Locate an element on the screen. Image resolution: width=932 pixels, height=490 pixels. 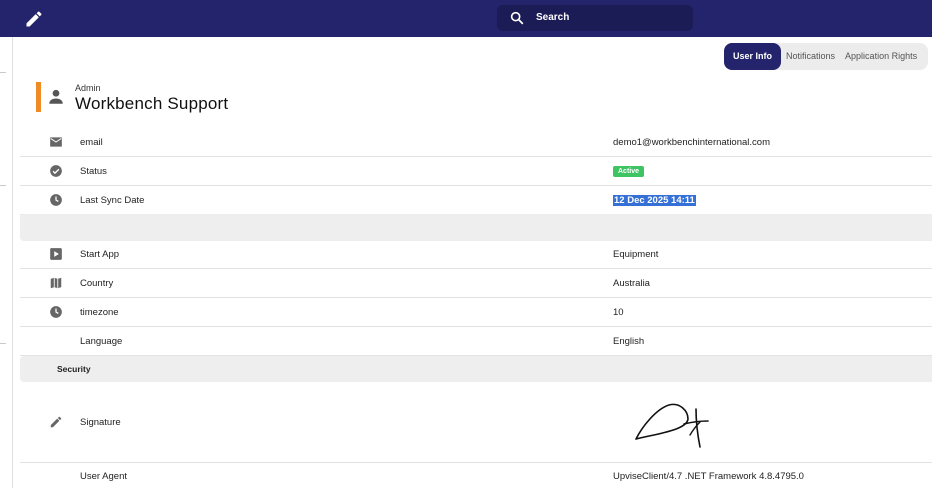
language-value: English is located at coordinates (628, 341).